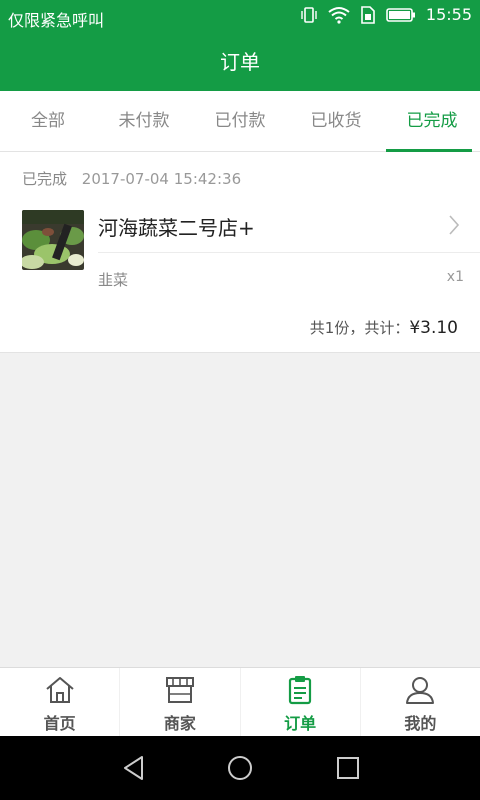 The image size is (480, 800). I want to click on nav-profile: 我的, so click(420, 702).